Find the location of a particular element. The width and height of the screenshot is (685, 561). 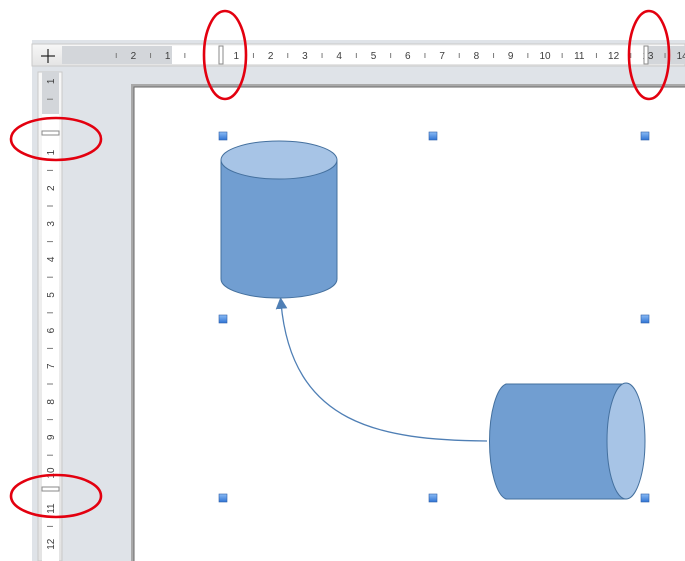

bottom-margin-marker is located at coordinates (50, 489).